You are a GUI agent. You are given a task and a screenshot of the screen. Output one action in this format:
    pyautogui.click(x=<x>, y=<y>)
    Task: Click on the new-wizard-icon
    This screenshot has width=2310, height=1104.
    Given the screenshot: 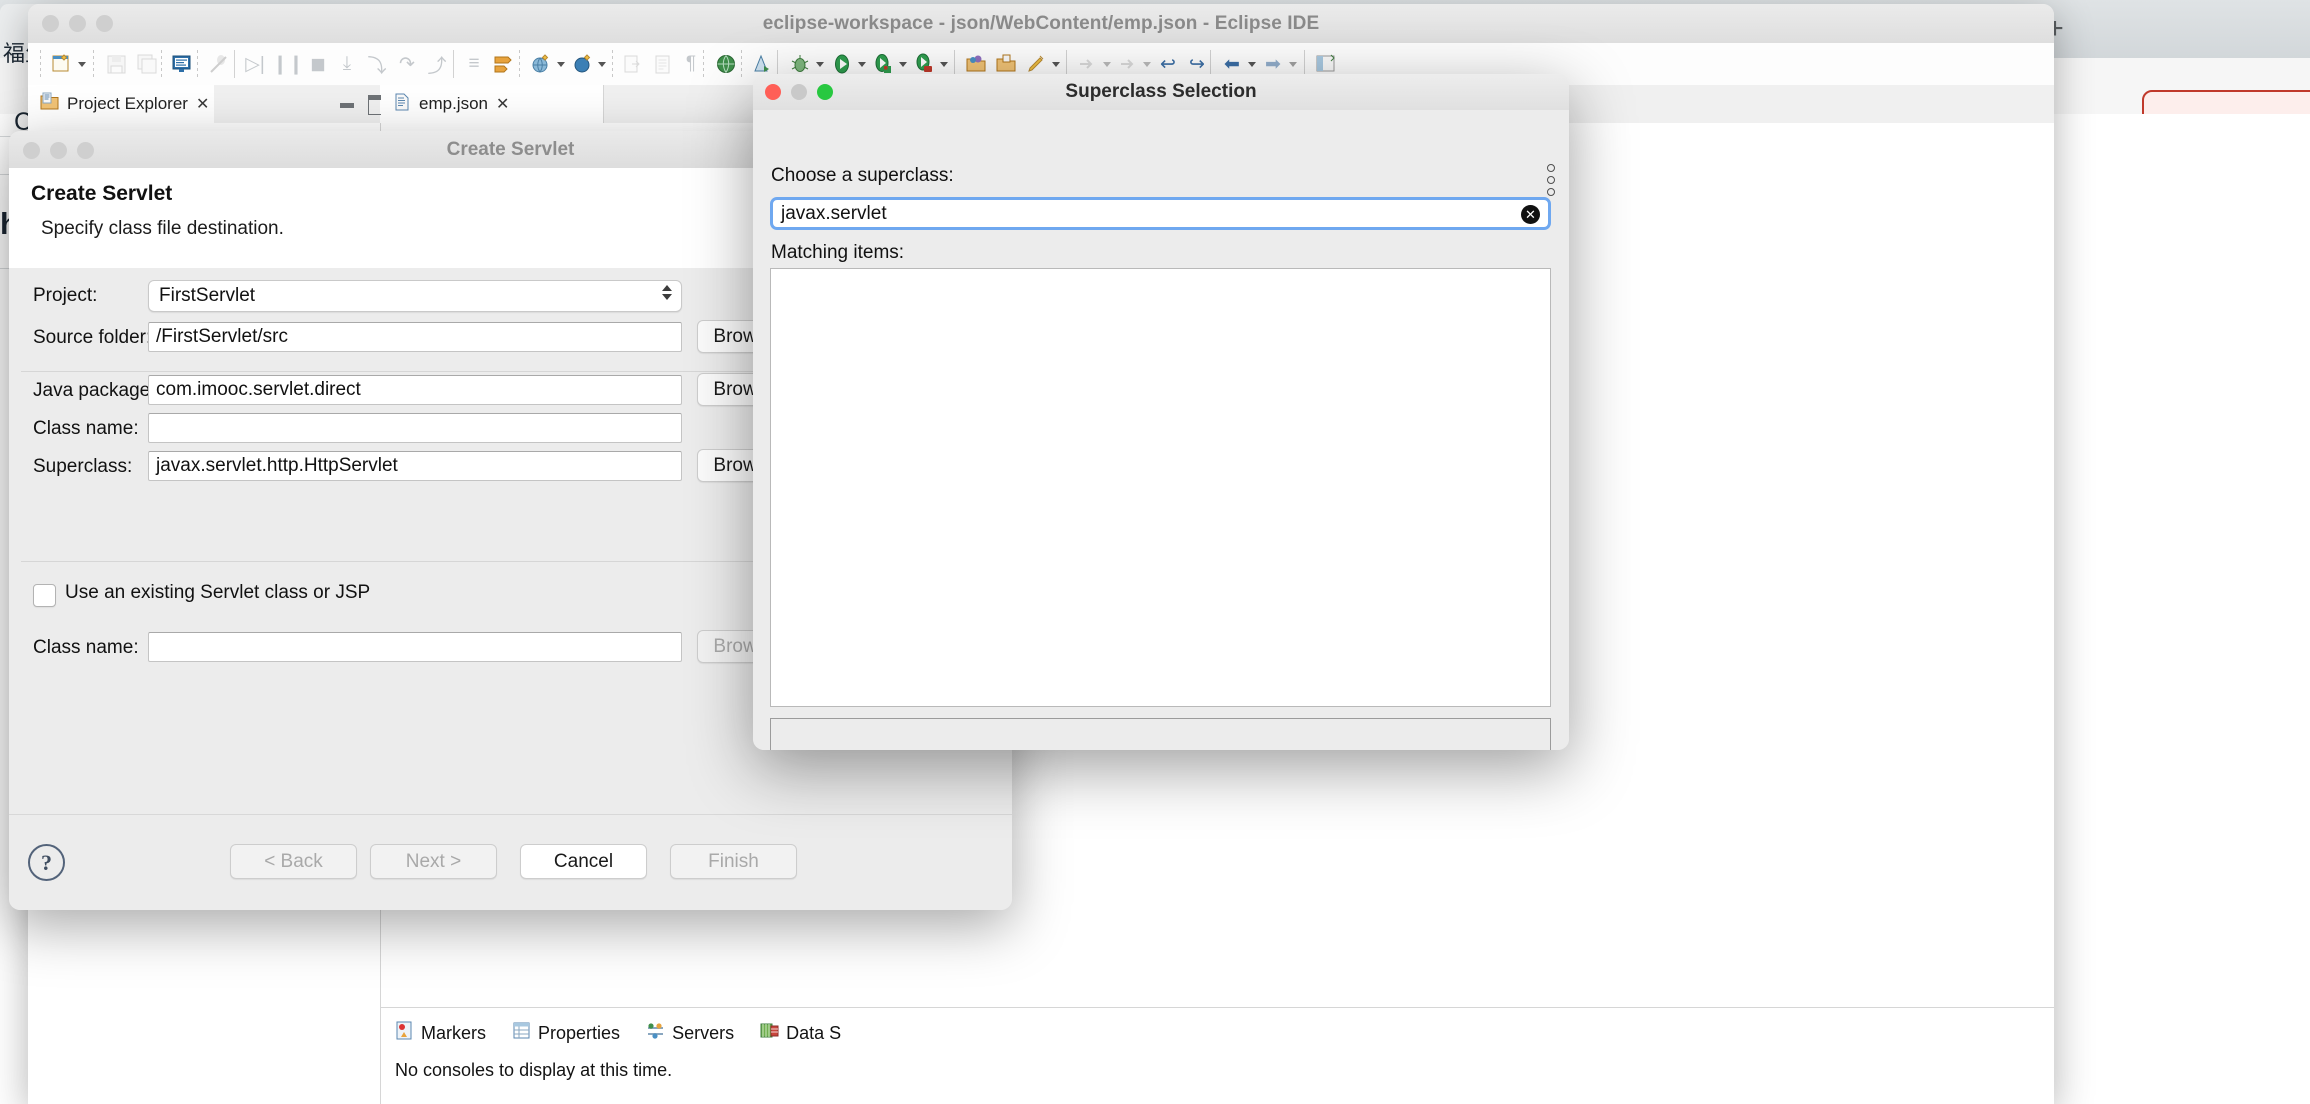 What is the action you would take?
    pyautogui.click(x=62, y=64)
    